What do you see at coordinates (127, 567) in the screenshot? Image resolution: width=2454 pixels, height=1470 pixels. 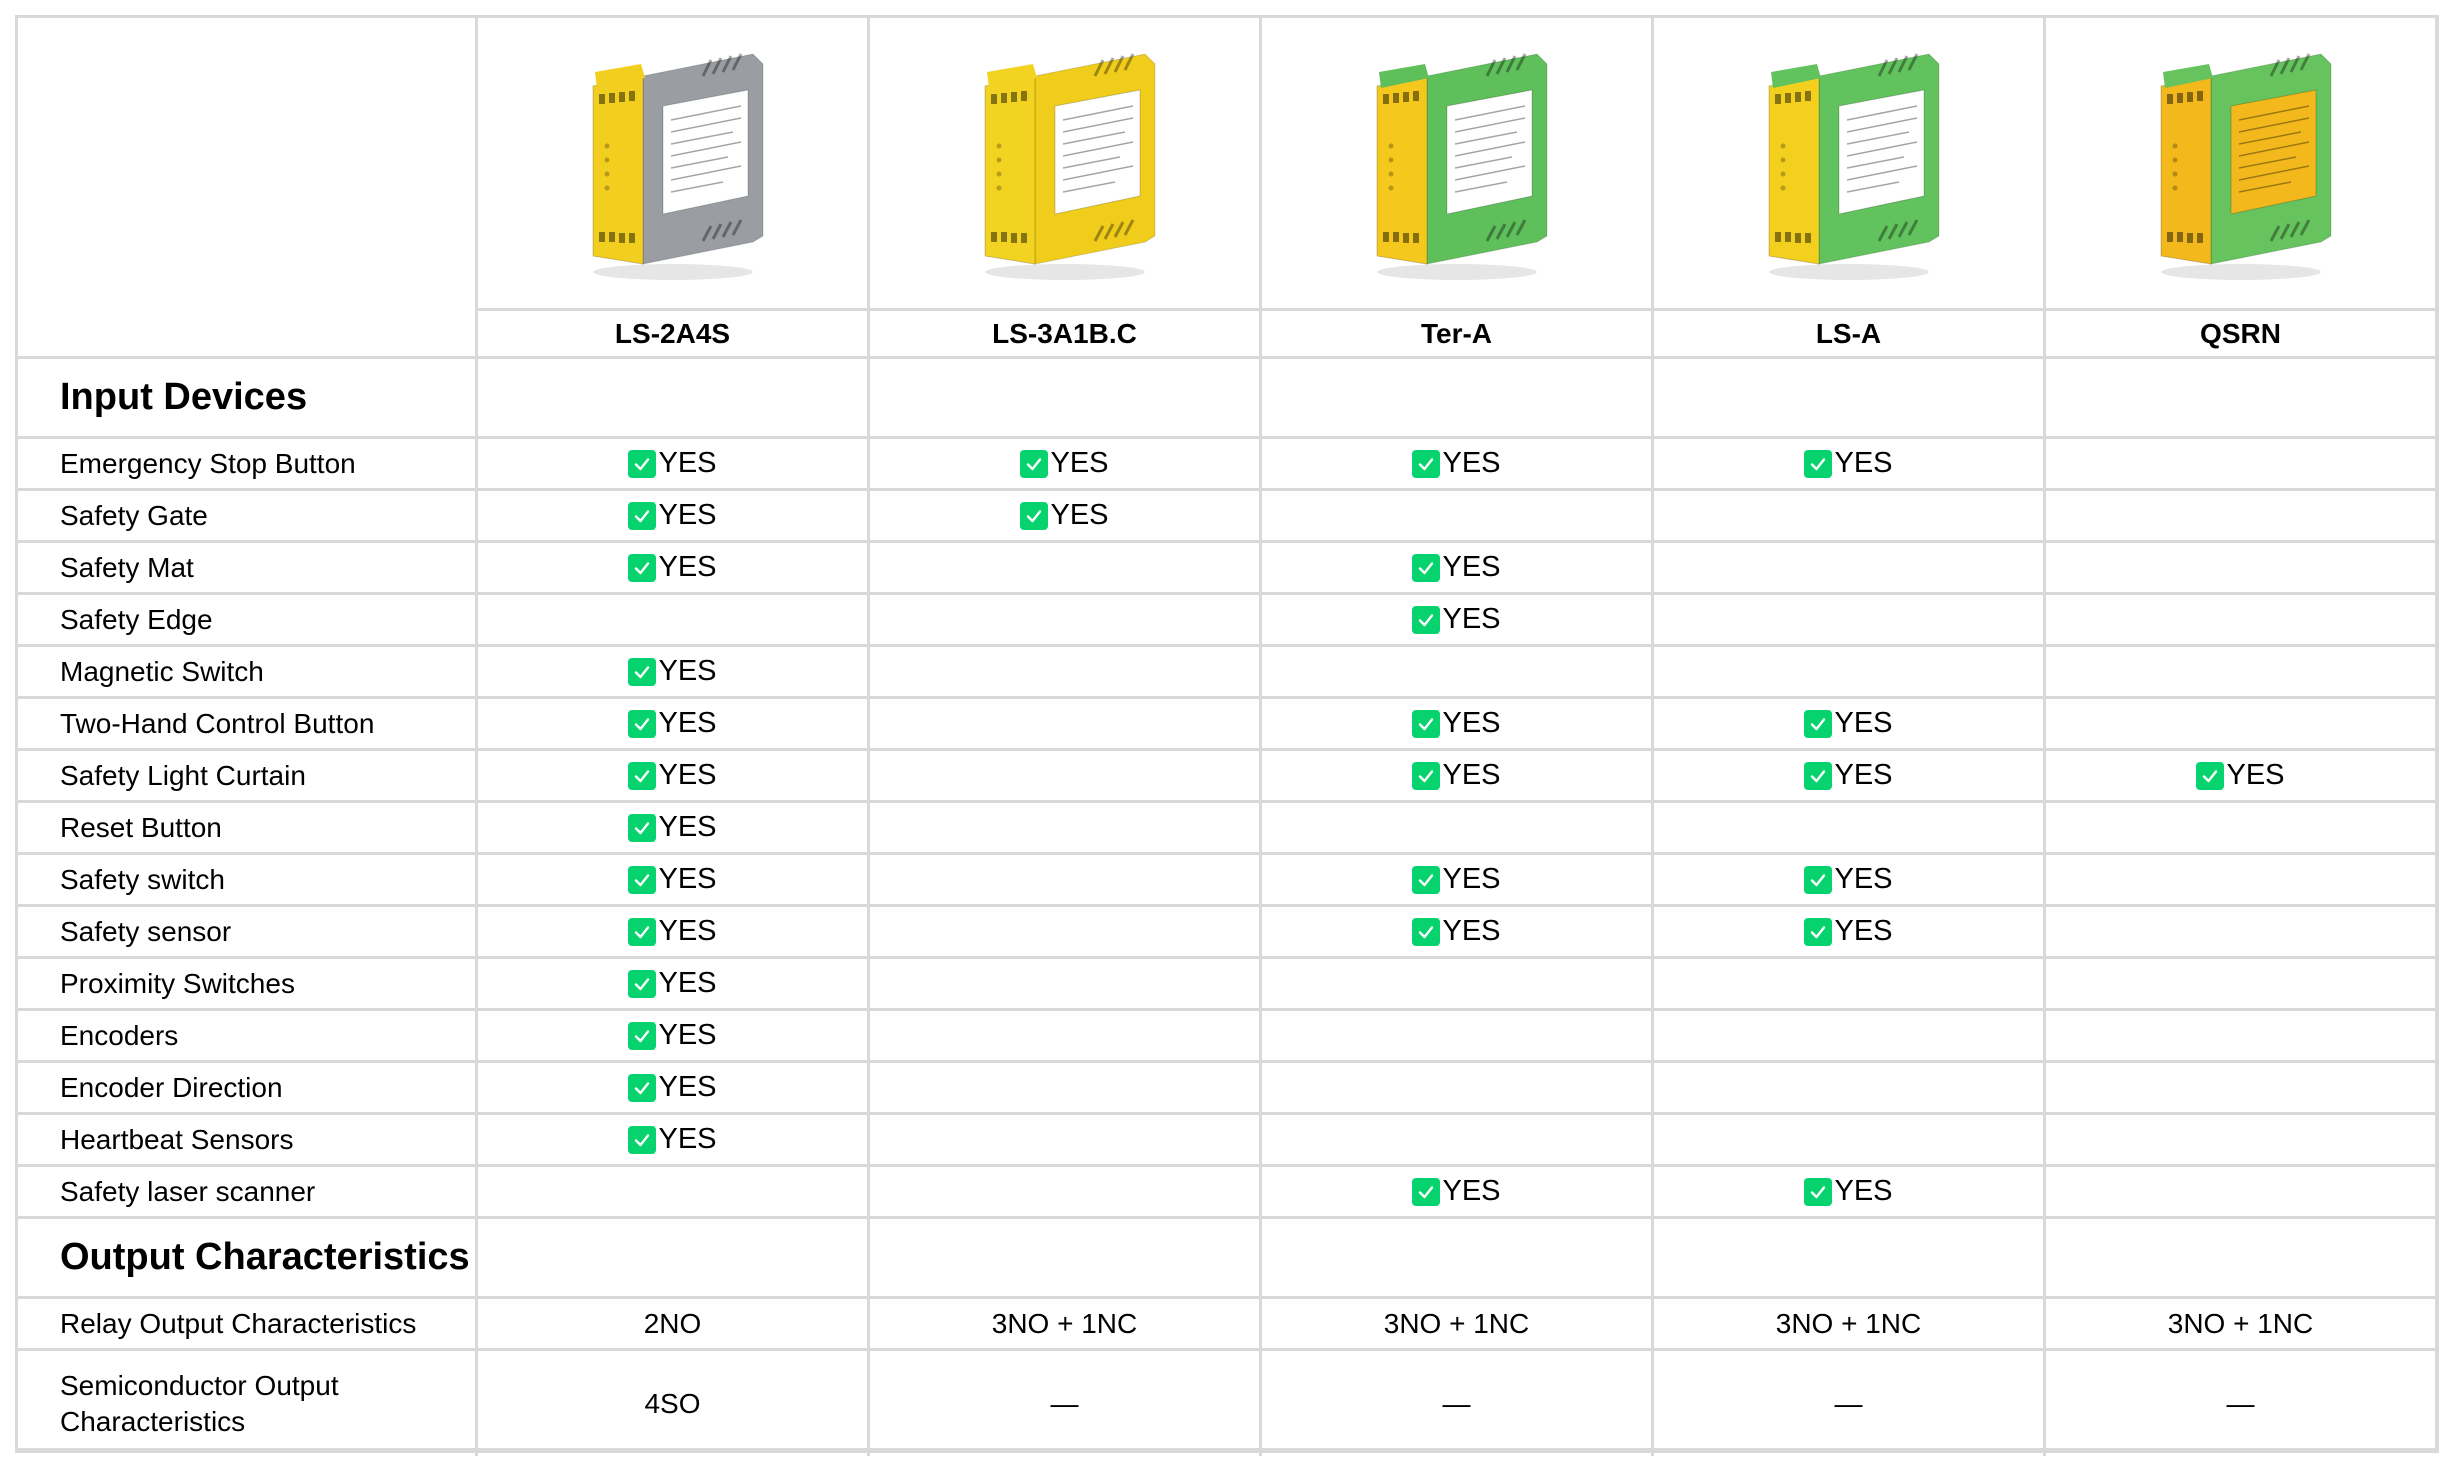 I see `row-label-text: Safety Mat` at bounding box center [127, 567].